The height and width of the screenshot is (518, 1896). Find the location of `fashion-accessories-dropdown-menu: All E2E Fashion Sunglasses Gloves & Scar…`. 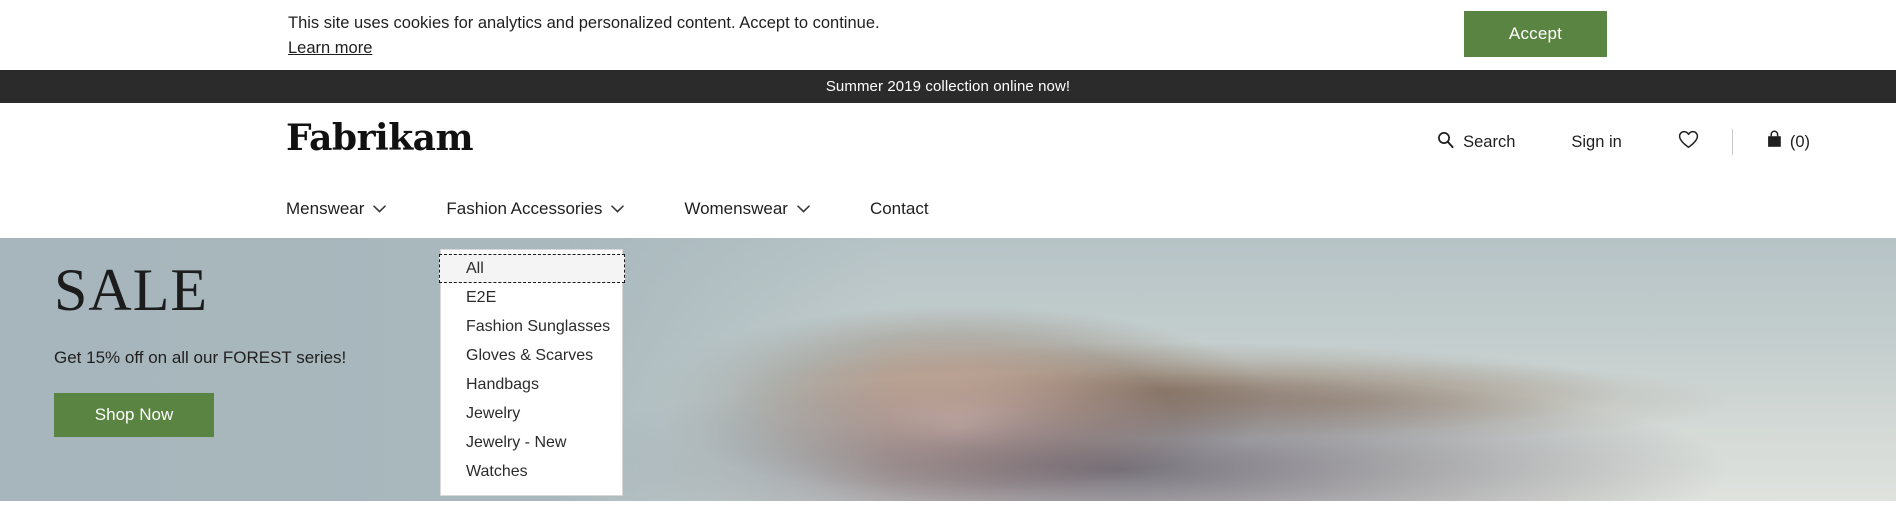

fashion-accessories-dropdown-menu: All E2E Fashion Sunglasses Gloves & Scar… is located at coordinates (532, 372).